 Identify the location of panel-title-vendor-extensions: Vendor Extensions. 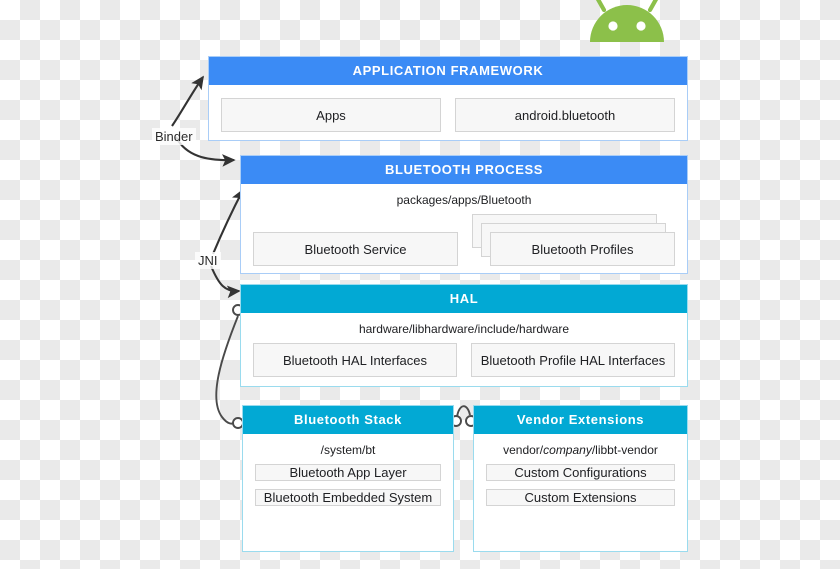
(580, 420).